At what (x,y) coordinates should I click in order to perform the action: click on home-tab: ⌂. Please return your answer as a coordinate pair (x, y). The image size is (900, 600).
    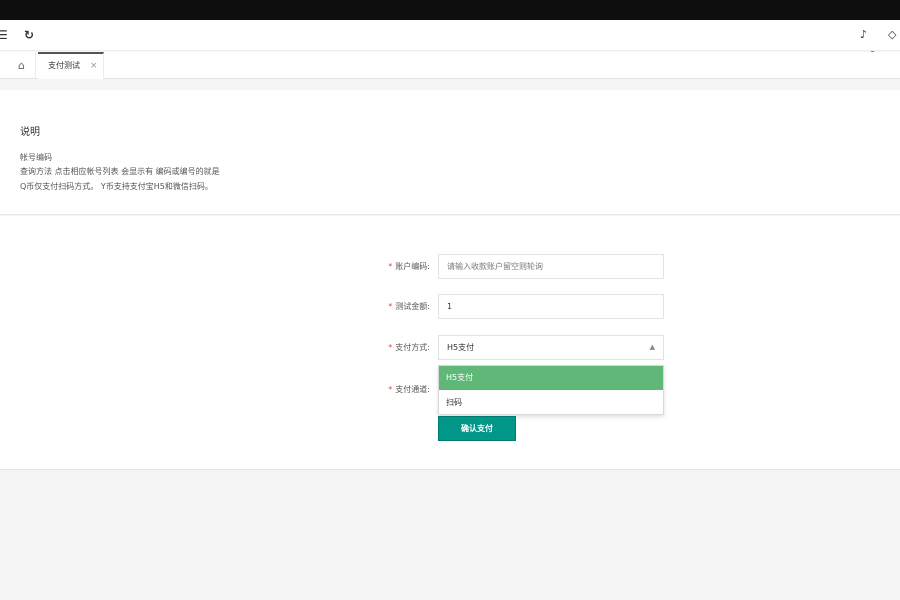
    Looking at the image, I should click on (22, 65).